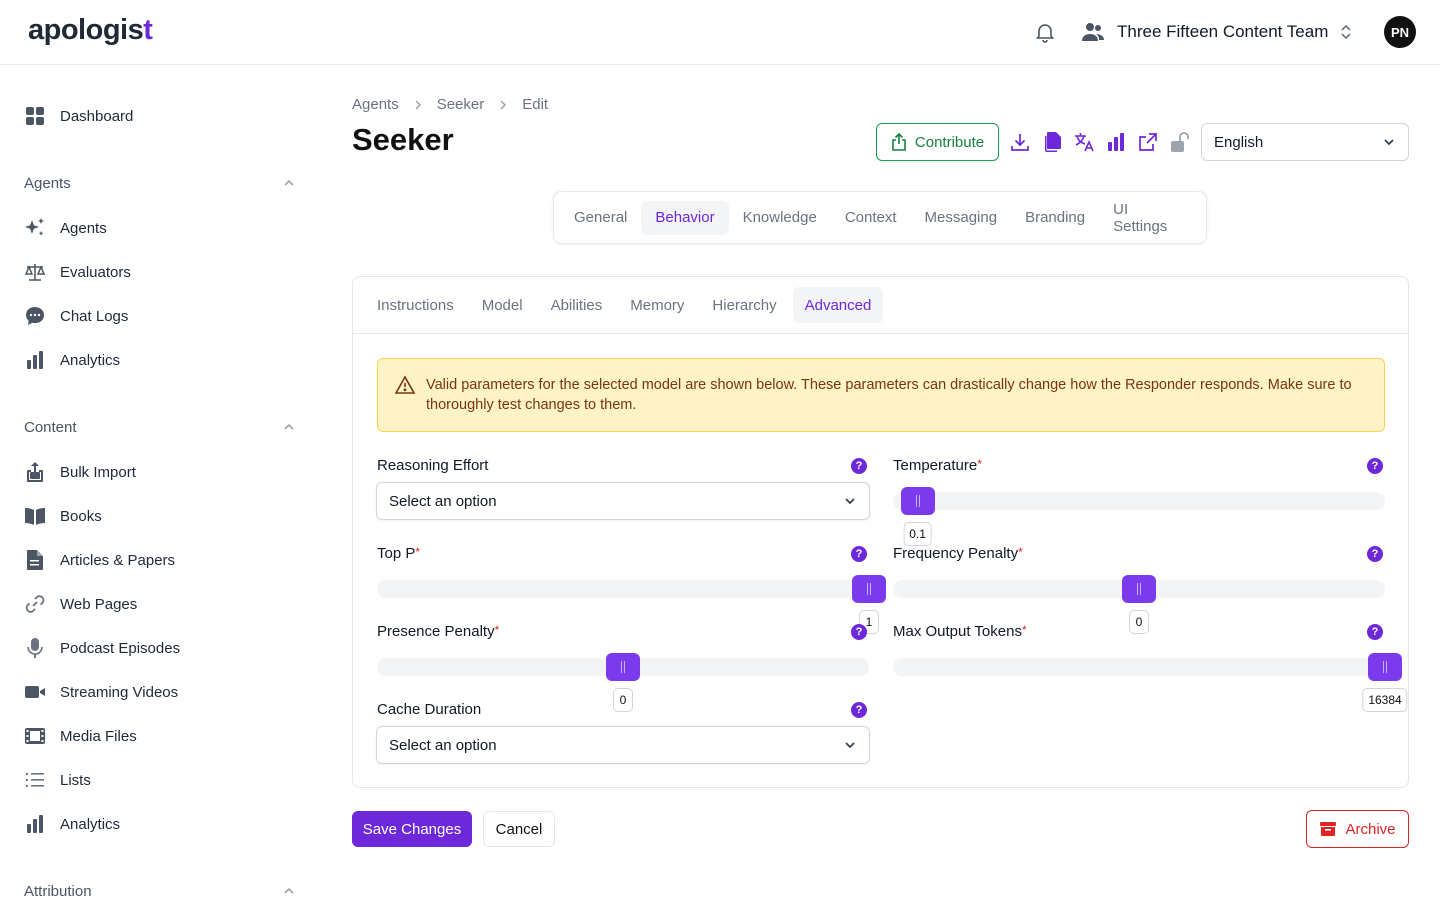  Describe the element at coordinates (72, 824) in the screenshot. I see `sidebar-item-analytics-content: Analytics` at that location.